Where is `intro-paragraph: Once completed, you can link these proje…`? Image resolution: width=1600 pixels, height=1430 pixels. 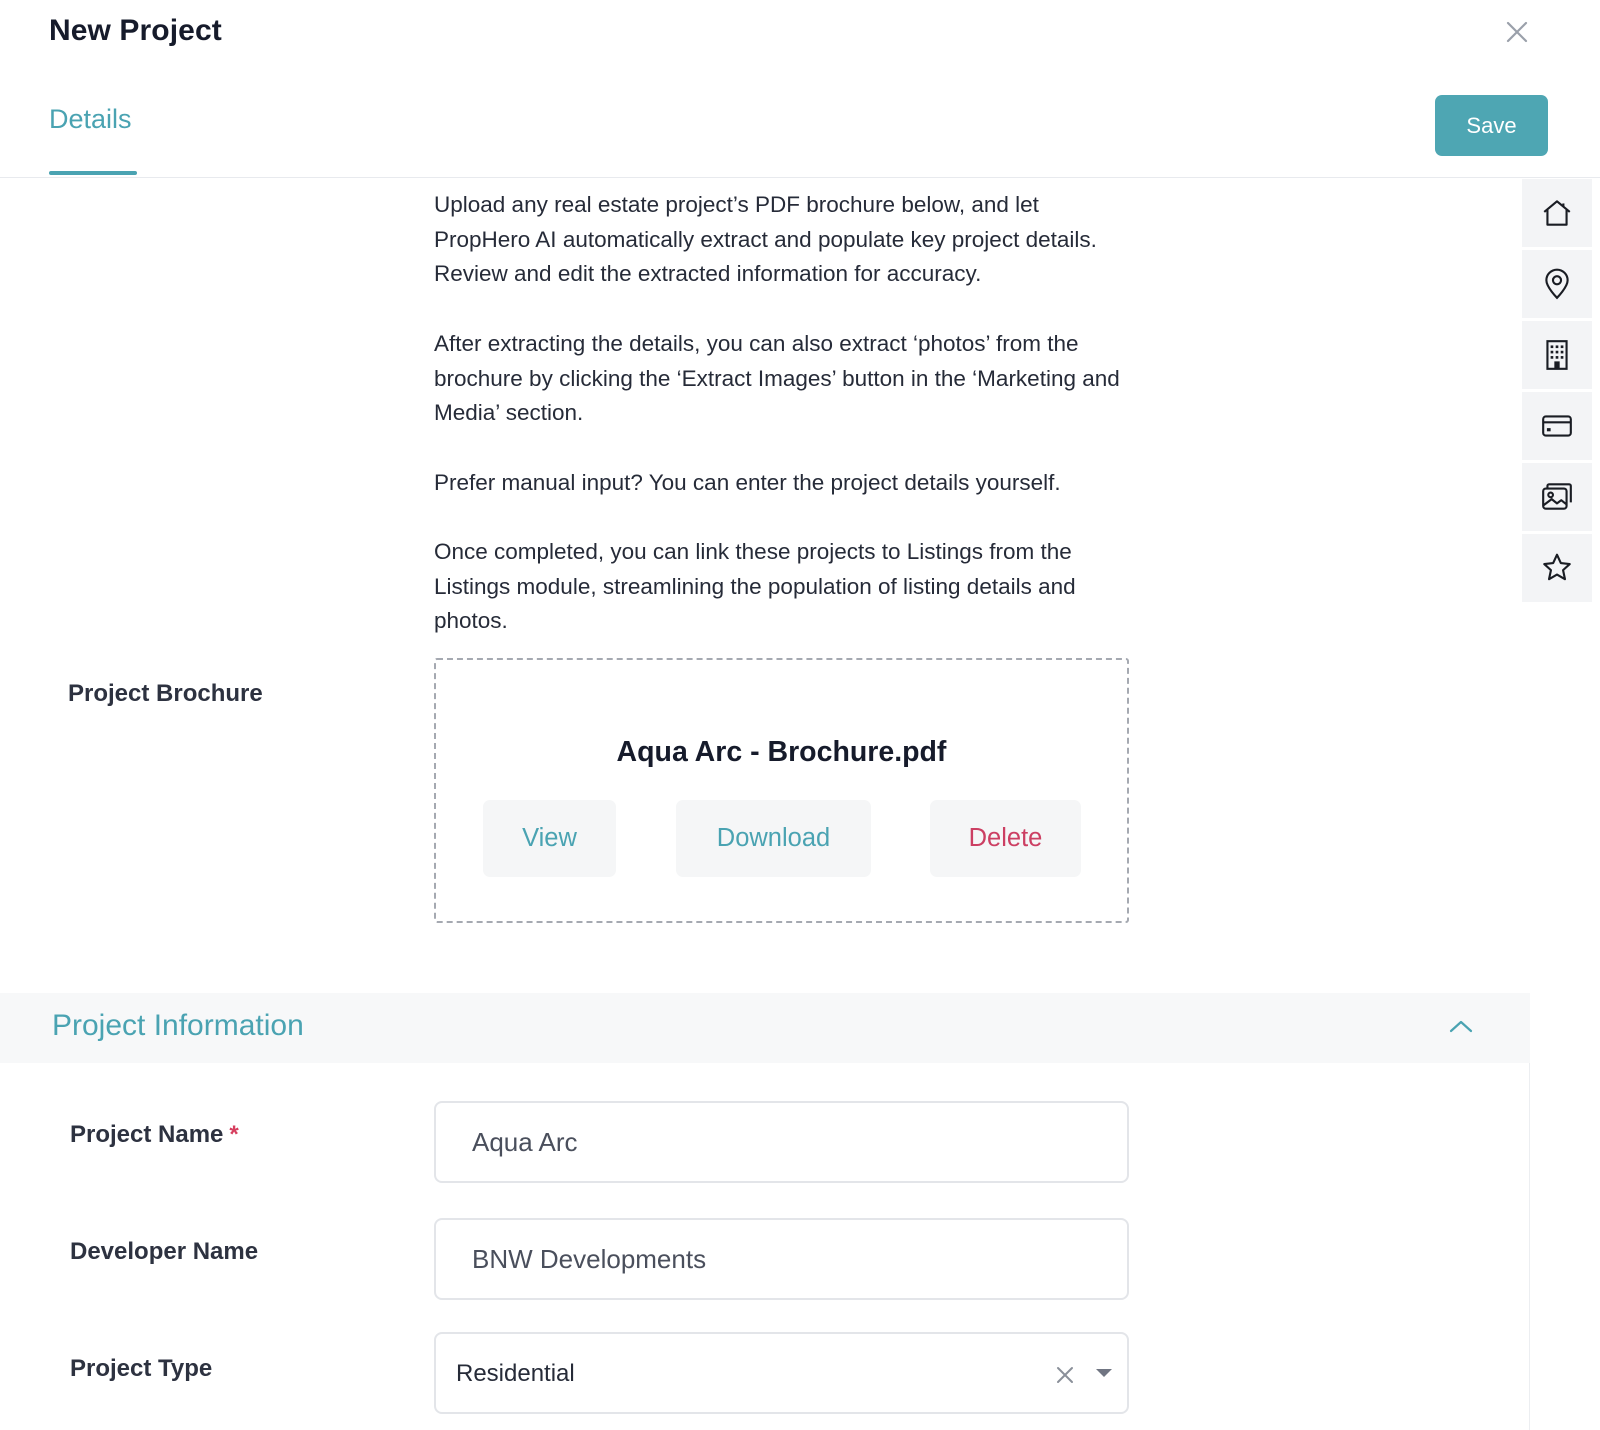
intro-paragraph: Once completed, you can link these proje… is located at coordinates (755, 586).